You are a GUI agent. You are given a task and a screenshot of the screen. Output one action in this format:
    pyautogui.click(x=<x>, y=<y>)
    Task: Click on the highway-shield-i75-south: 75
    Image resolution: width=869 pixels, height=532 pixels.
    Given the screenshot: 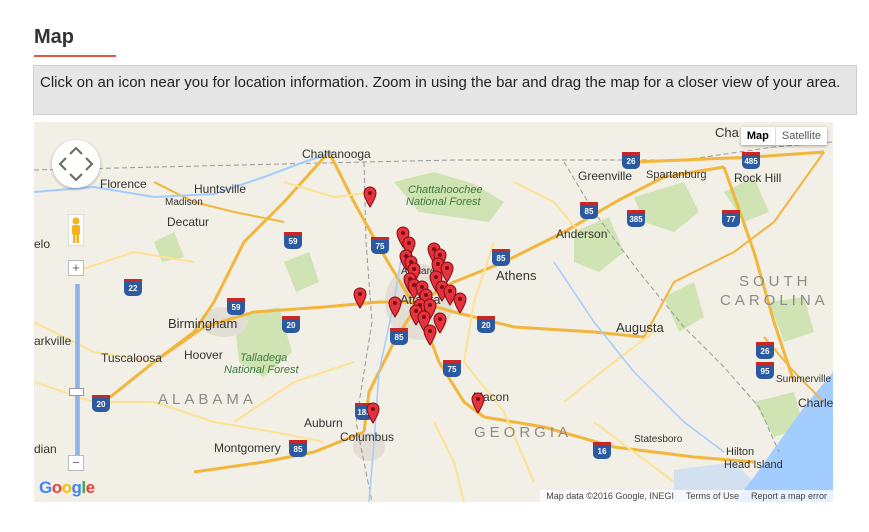 What is the action you would take?
    pyautogui.click(x=452, y=368)
    